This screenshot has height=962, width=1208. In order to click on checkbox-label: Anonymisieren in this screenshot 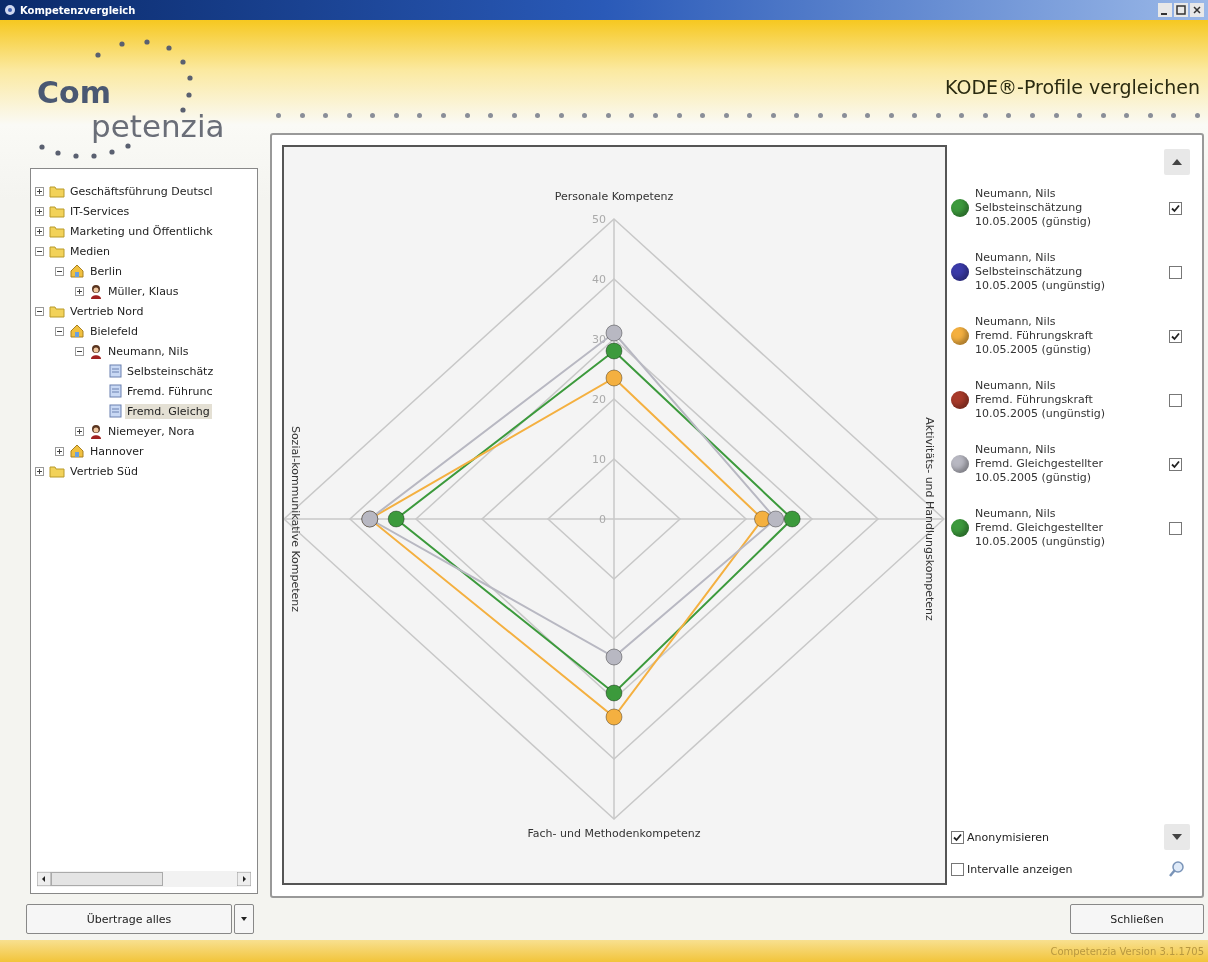, I will do `click(1064, 837)`.